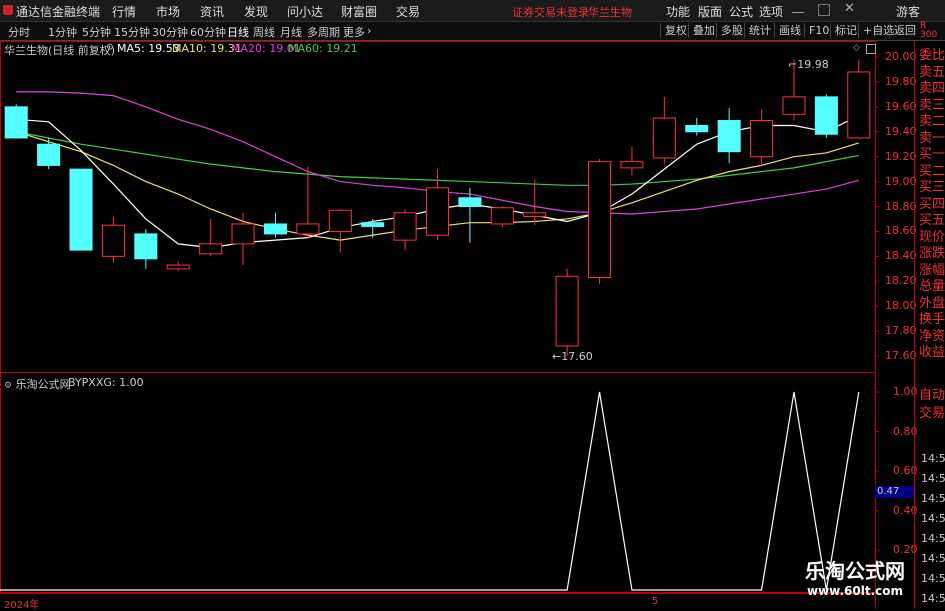  I want to click on high-mark-value: 19.98, so click(813, 64).